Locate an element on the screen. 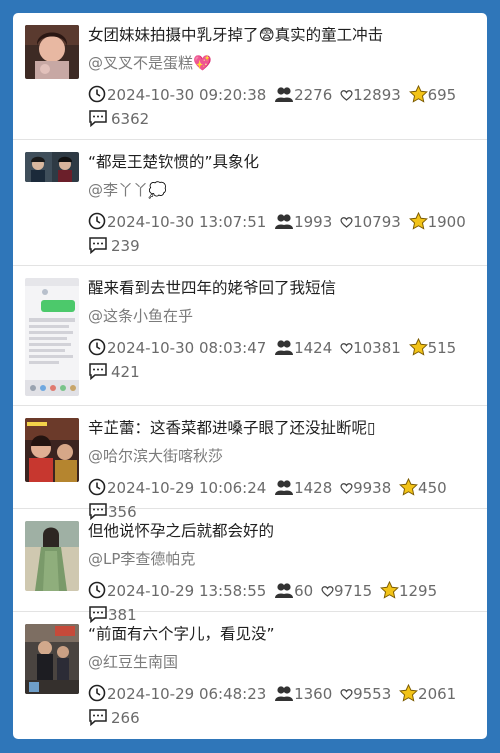 The width and height of the screenshot is (500, 753). timestamp: 2024-10-29 06:48:23 is located at coordinates (177, 694).